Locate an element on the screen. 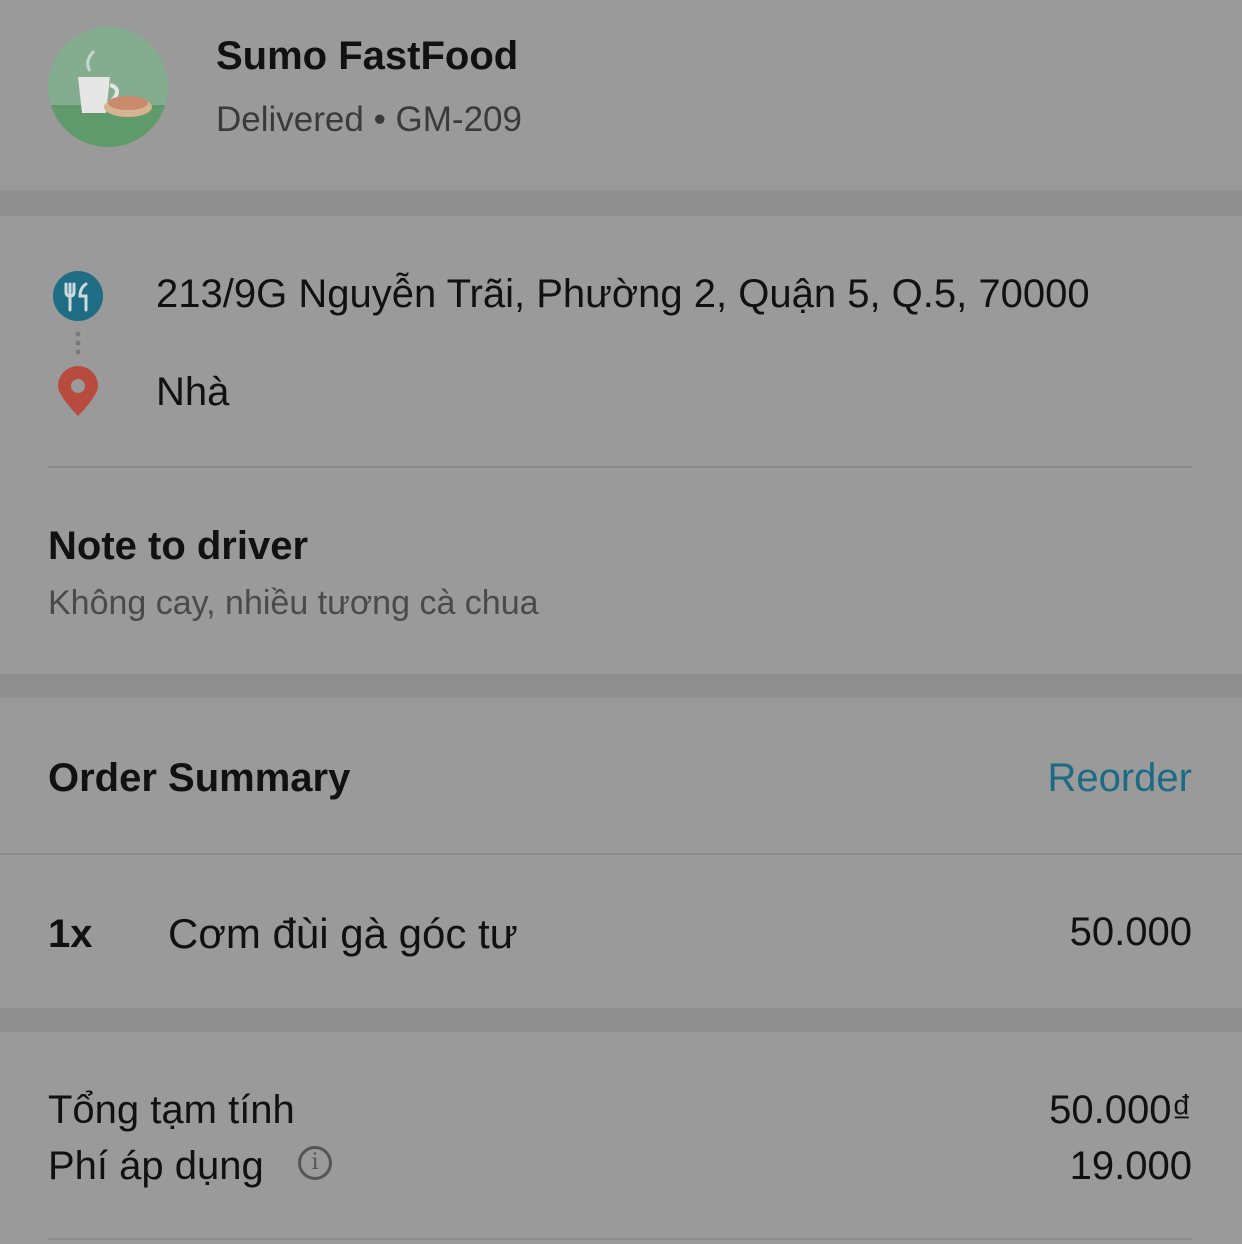 Image resolution: width=1242 pixels, height=1244 pixels. restaurant-icon is located at coordinates (78, 296).